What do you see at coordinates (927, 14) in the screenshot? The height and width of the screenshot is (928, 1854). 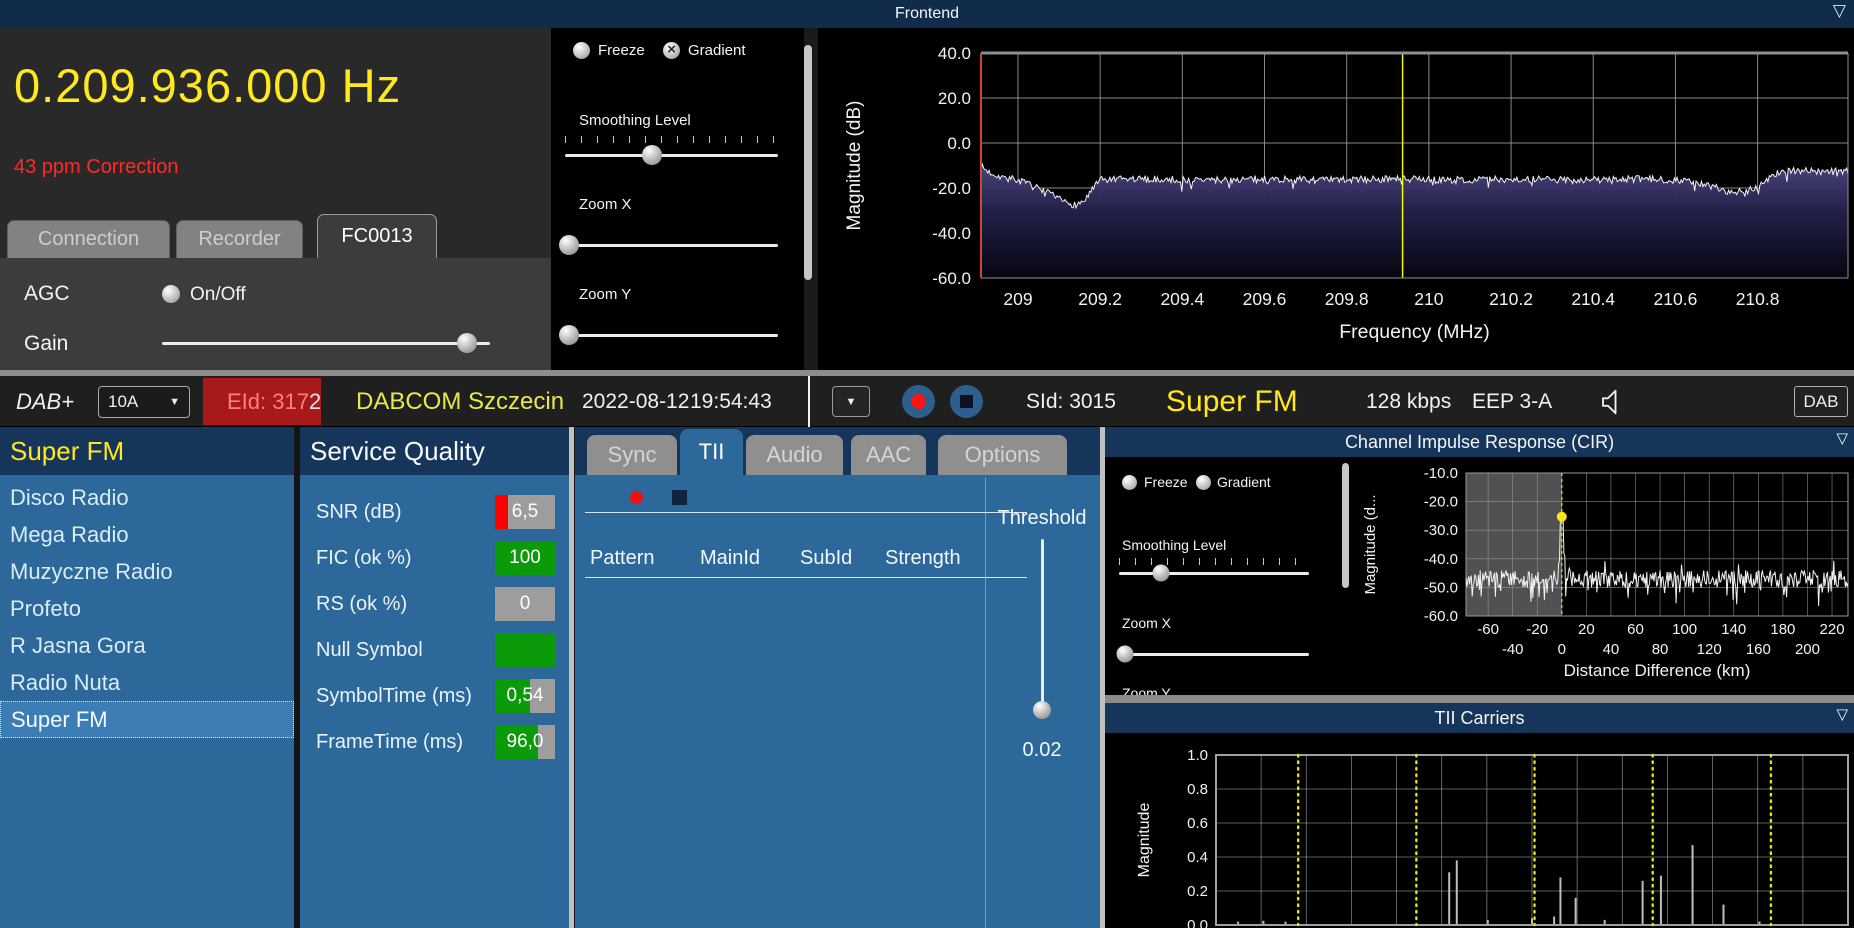 I see `frontend-titlebar: Frontend ▽` at bounding box center [927, 14].